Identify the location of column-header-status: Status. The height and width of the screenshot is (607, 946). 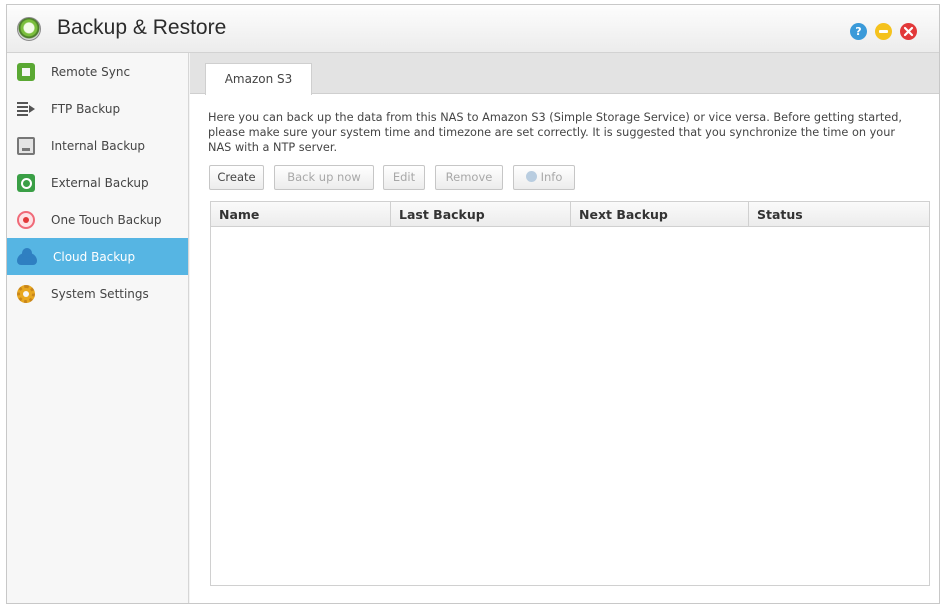
(839, 214).